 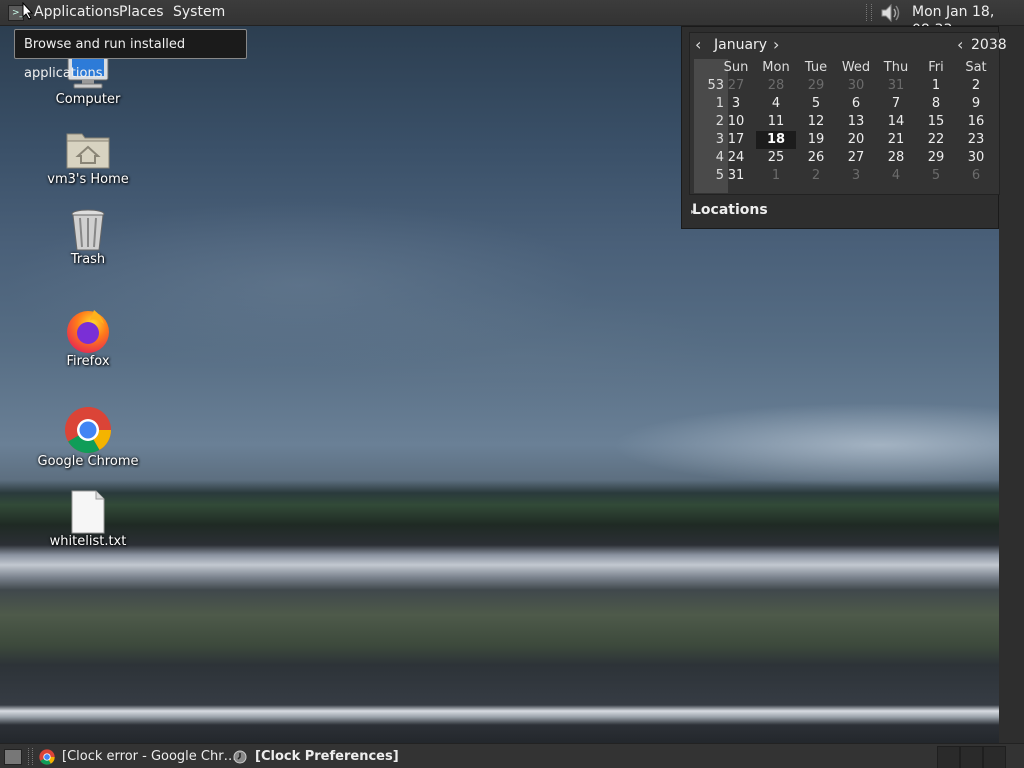 What do you see at coordinates (141, 12) in the screenshot?
I see `places-menu: Places` at bounding box center [141, 12].